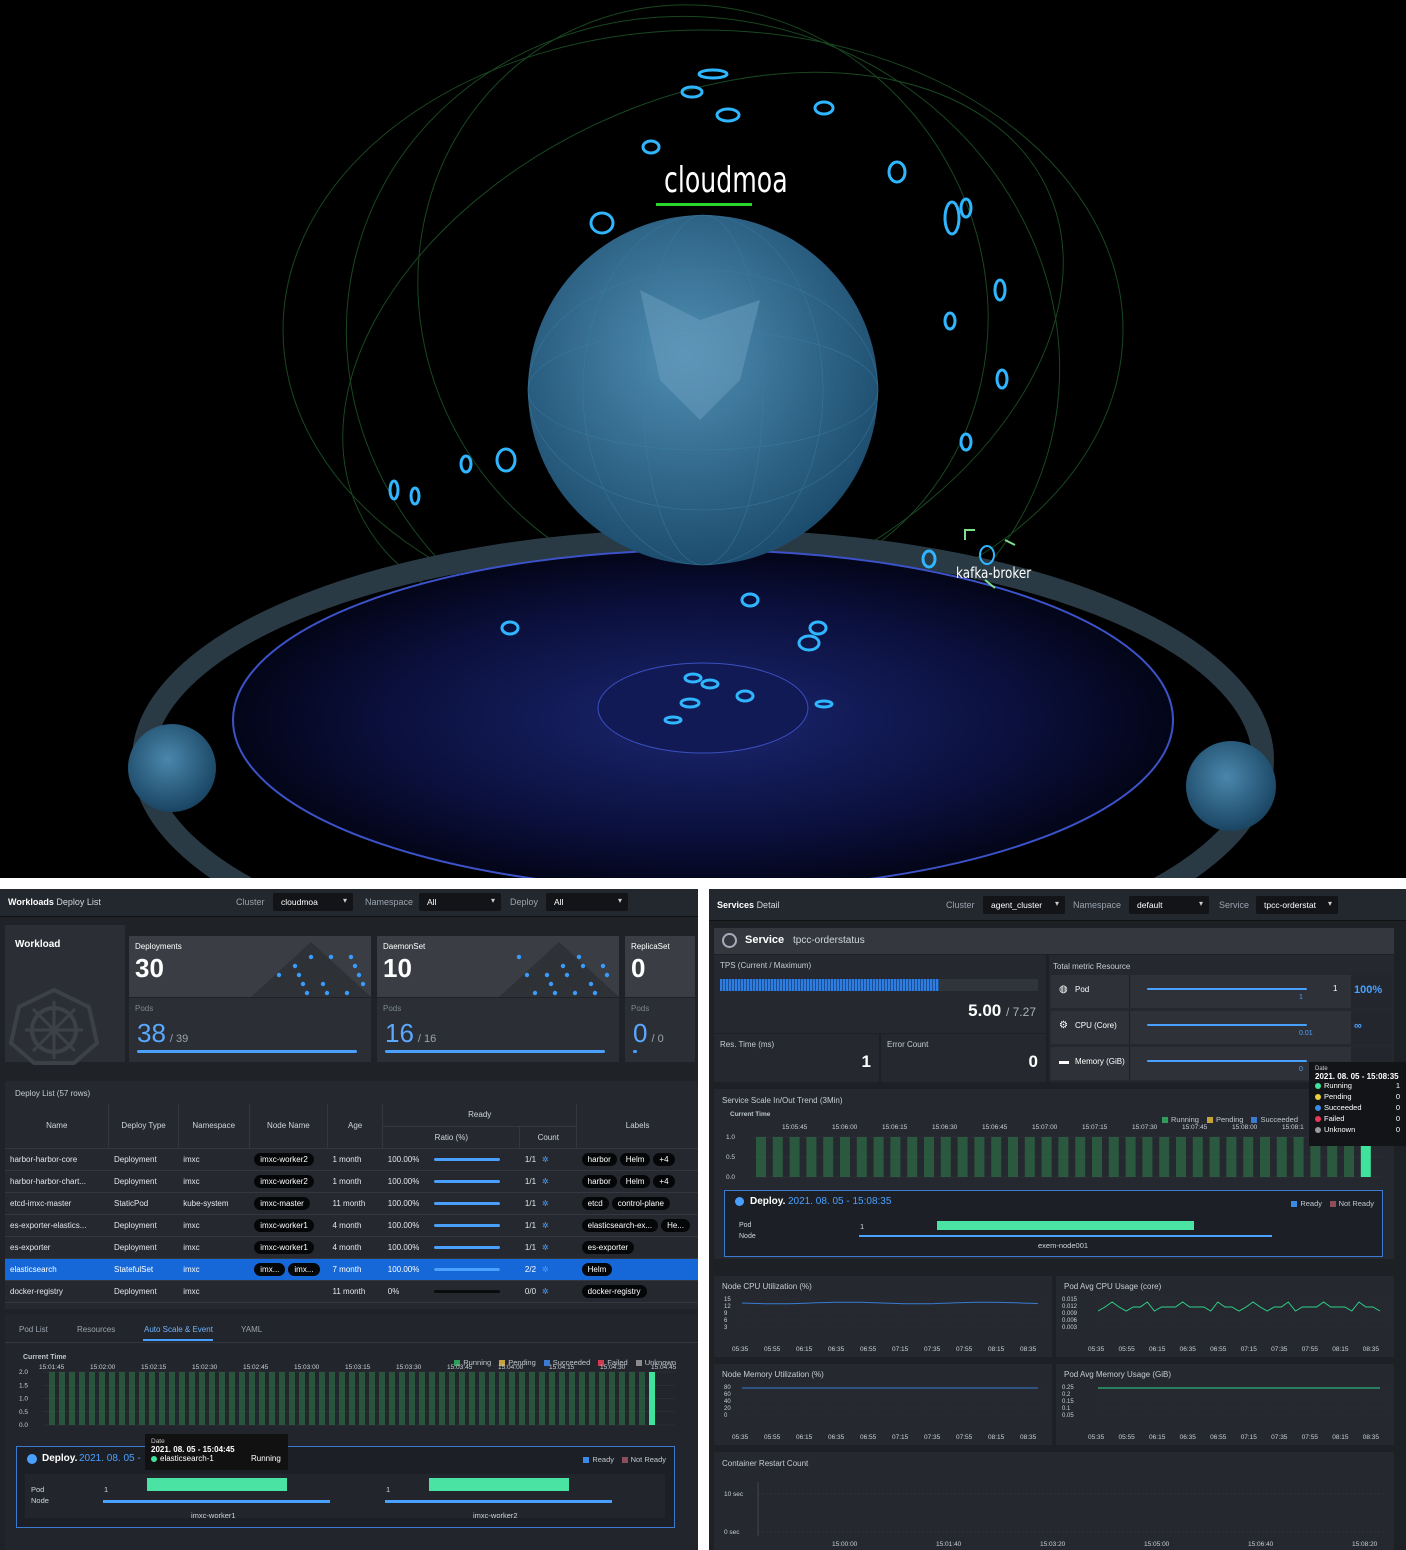 The width and height of the screenshot is (1406, 1550). Describe the element at coordinates (993, 573) in the screenshot. I see `kafka-broker-label: kafka-broker` at that location.